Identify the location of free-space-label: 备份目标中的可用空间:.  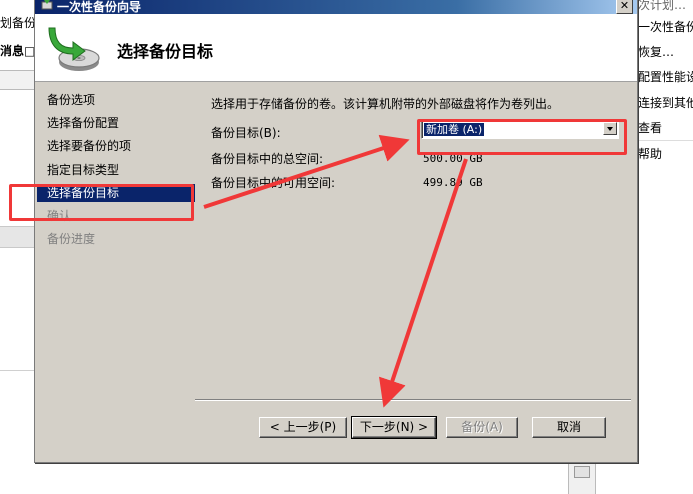
(273, 183).